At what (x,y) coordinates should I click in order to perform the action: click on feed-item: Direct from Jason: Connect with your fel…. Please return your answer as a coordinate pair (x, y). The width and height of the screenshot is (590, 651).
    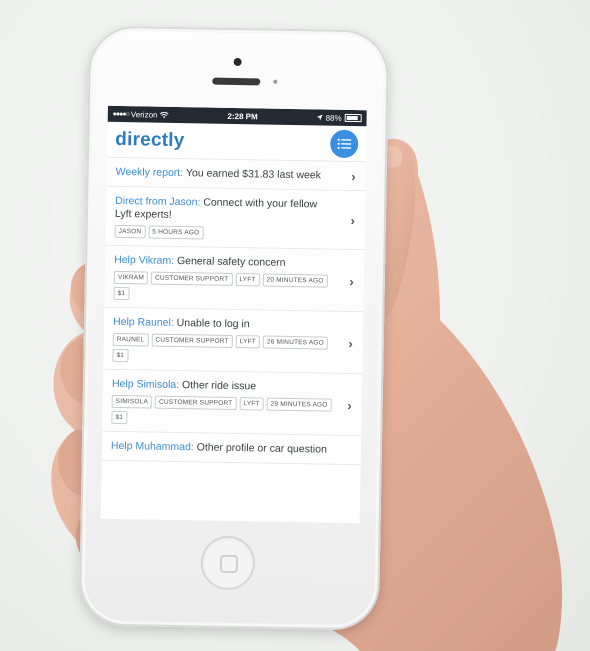
    Looking at the image, I should click on (235, 218).